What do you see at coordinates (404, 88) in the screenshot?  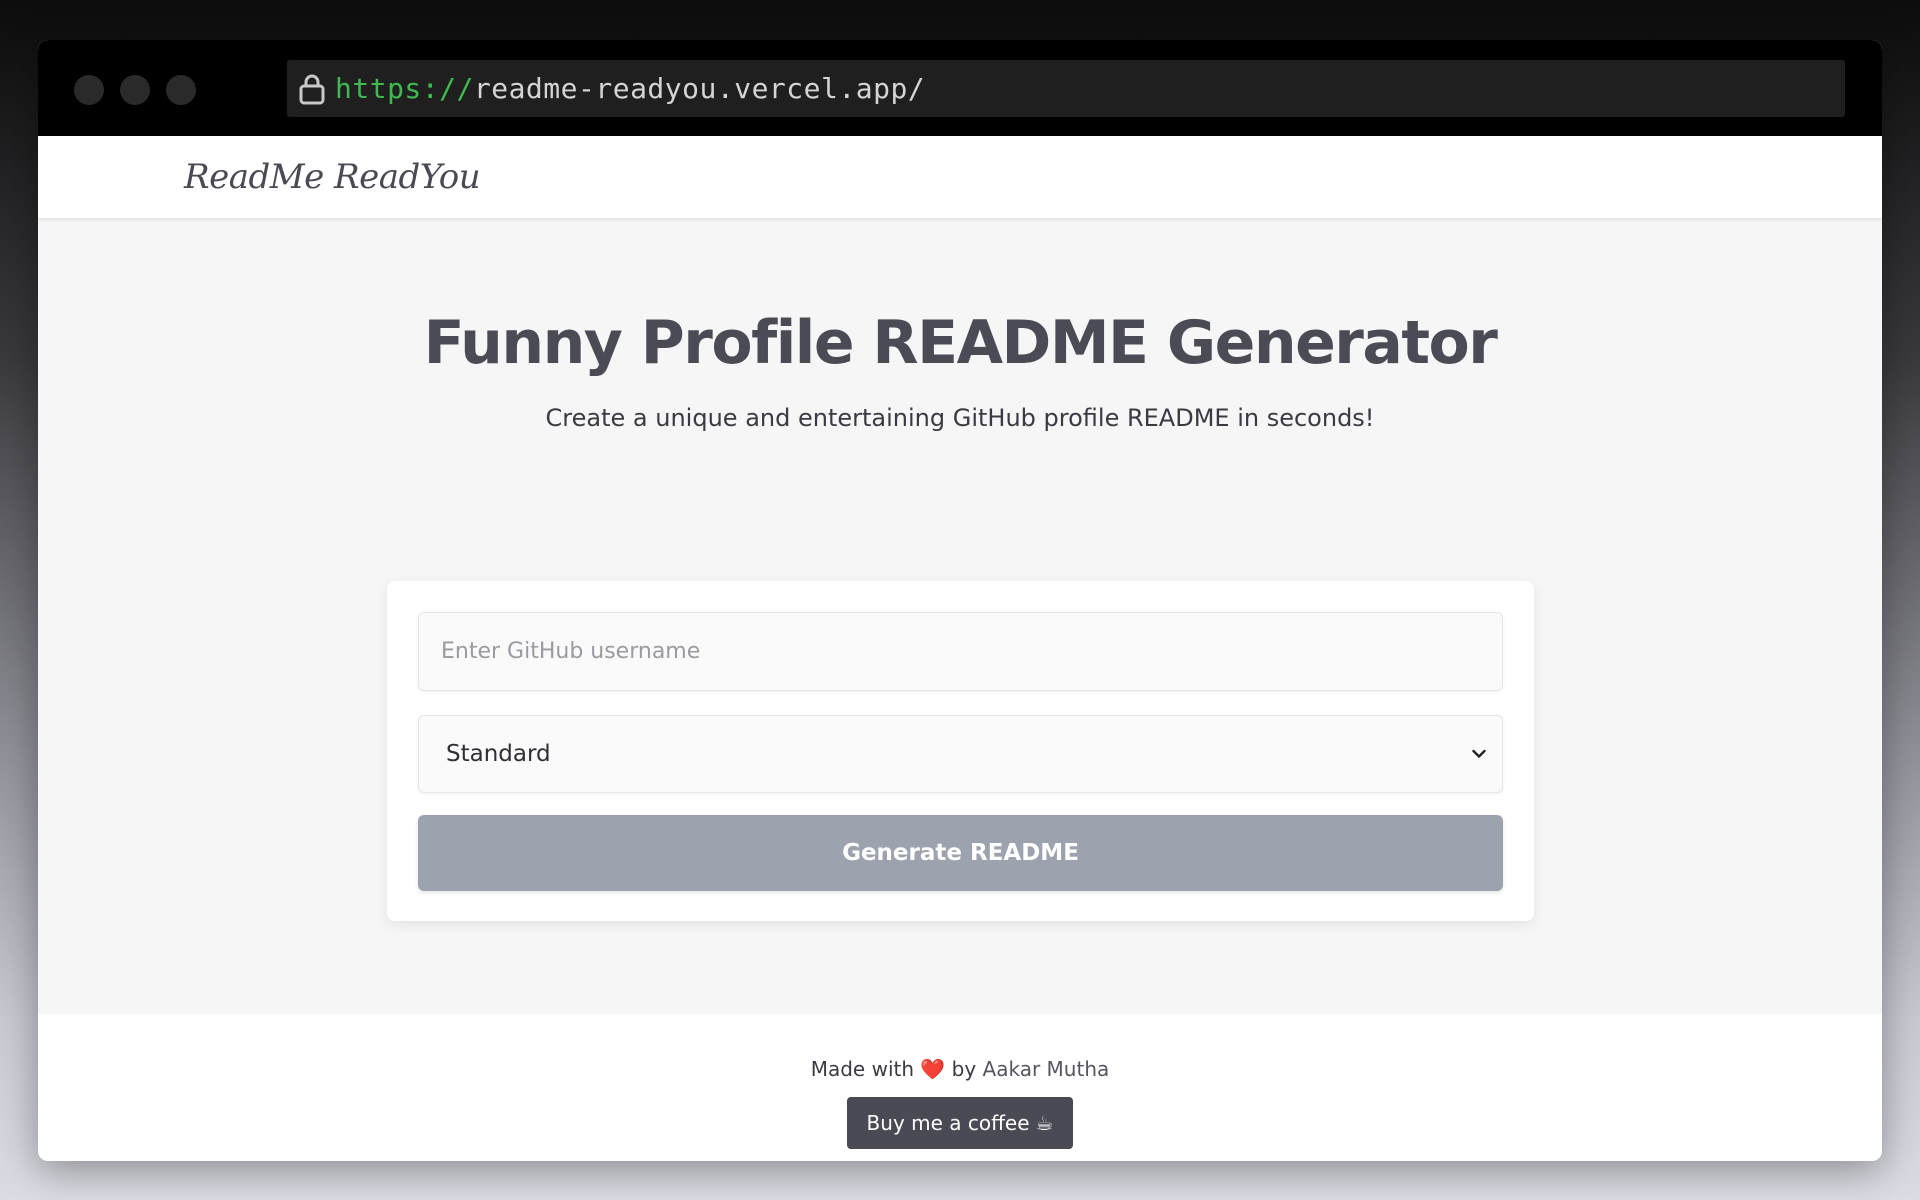 I see `url-scheme: https://` at bounding box center [404, 88].